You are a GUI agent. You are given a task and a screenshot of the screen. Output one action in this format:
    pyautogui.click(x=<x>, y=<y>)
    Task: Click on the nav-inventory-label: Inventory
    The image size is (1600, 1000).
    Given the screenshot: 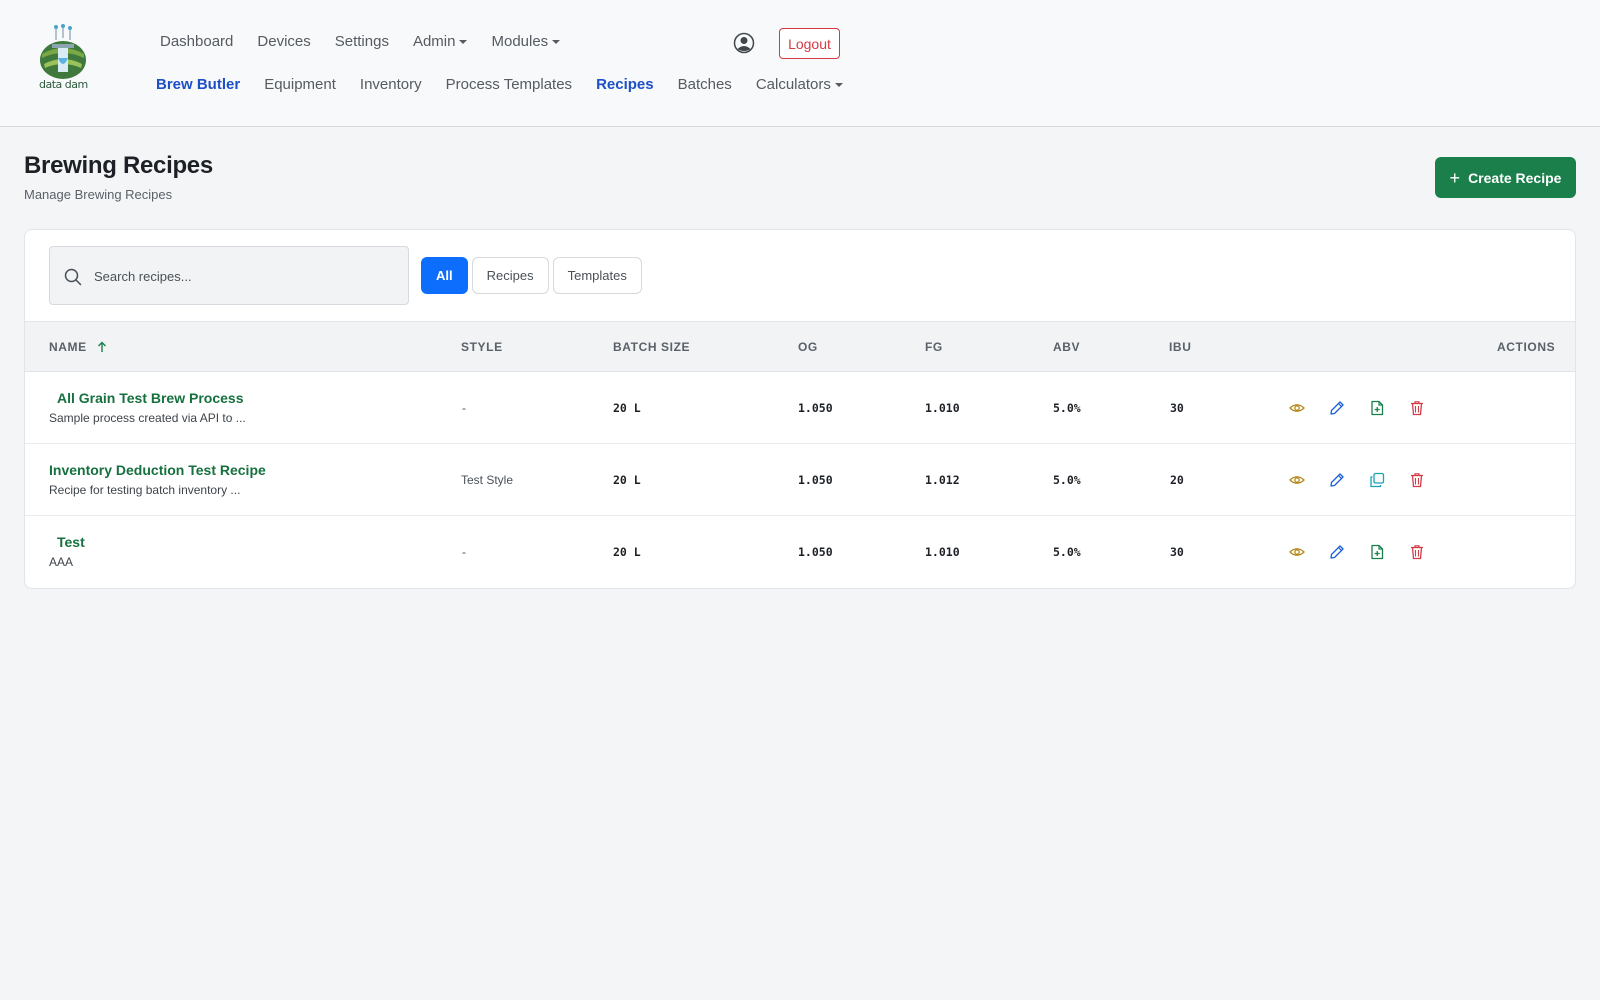 What is the action you would take?
    pyautogui.click(x=390, y=84)
    